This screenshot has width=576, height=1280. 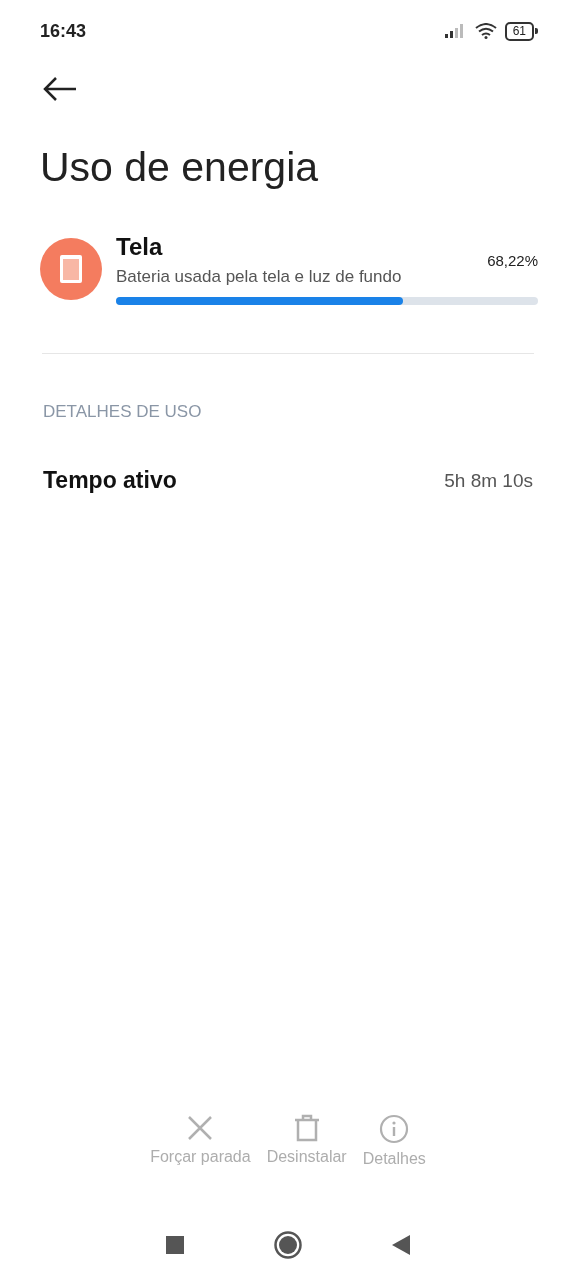 What do you see at coordinates (123, 412) in the screenshot?
I see `section-header: DETALHES DE USO` at bounding box center [123, 412].